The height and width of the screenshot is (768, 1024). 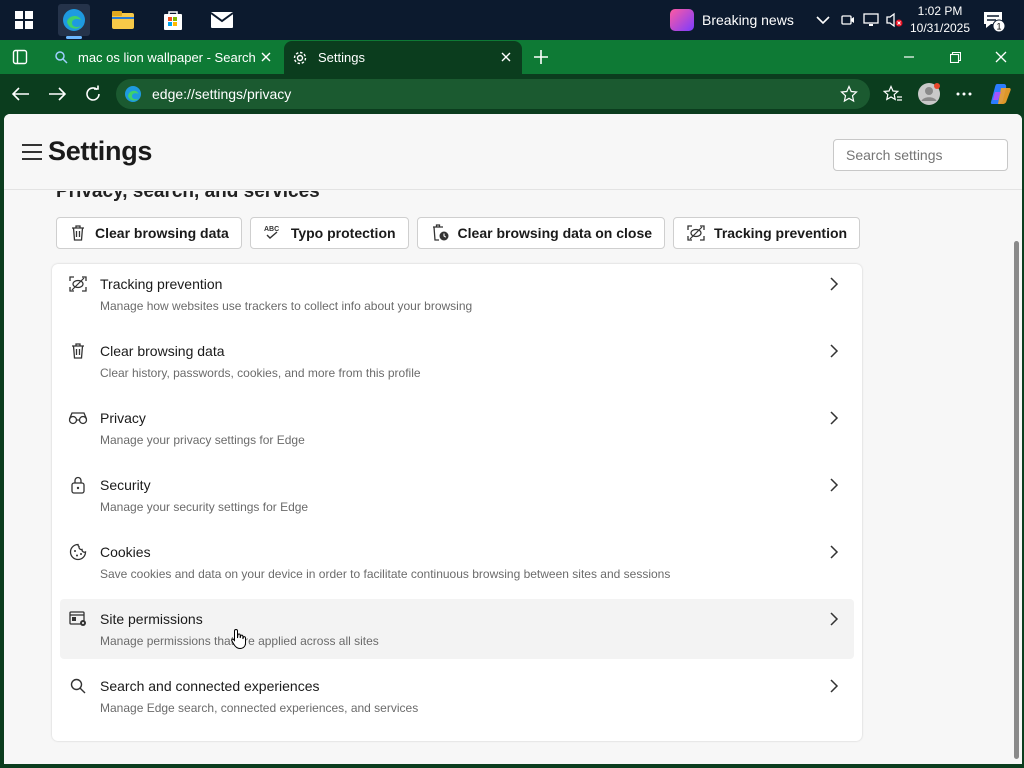 I want to click on row-title: Security, so click(x=125, y=485).